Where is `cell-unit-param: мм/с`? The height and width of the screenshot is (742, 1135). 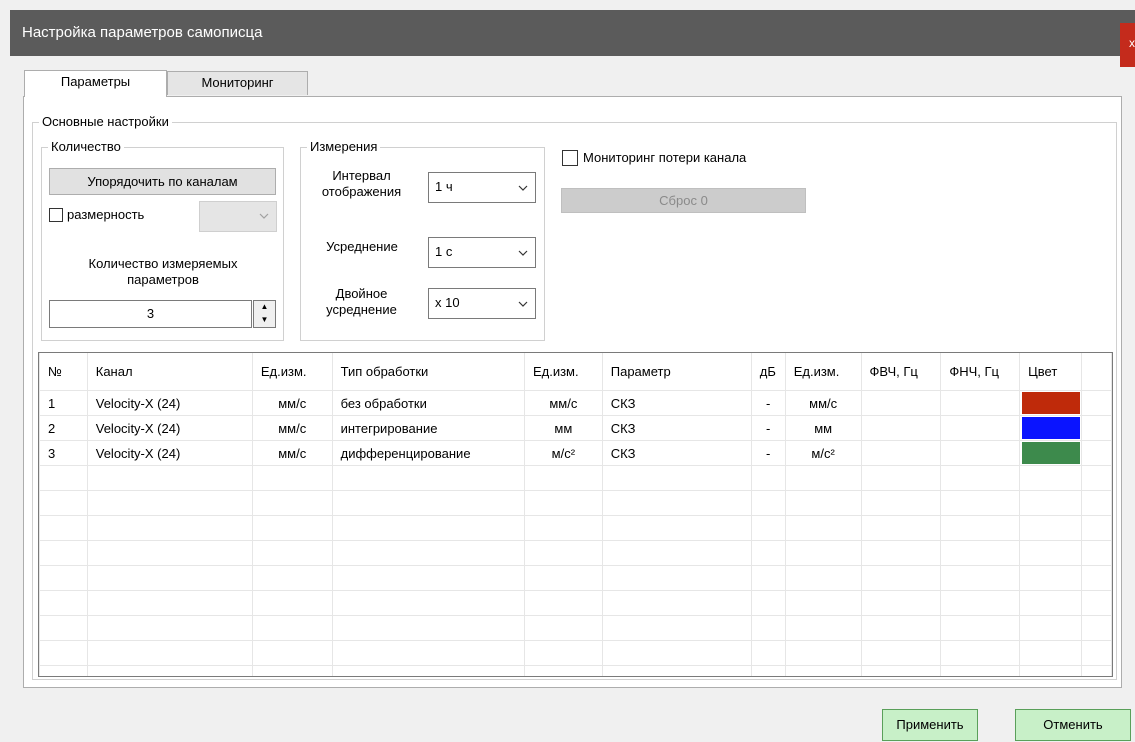 cell-unit-param: мм/с is located at coordinates (823, 403).